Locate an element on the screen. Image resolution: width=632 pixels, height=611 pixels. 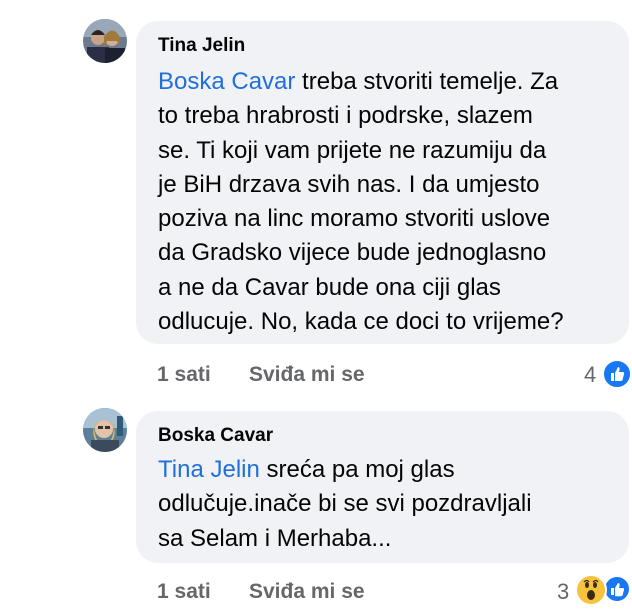
avatar-tina-jelin is located at coordinates (105, 41).